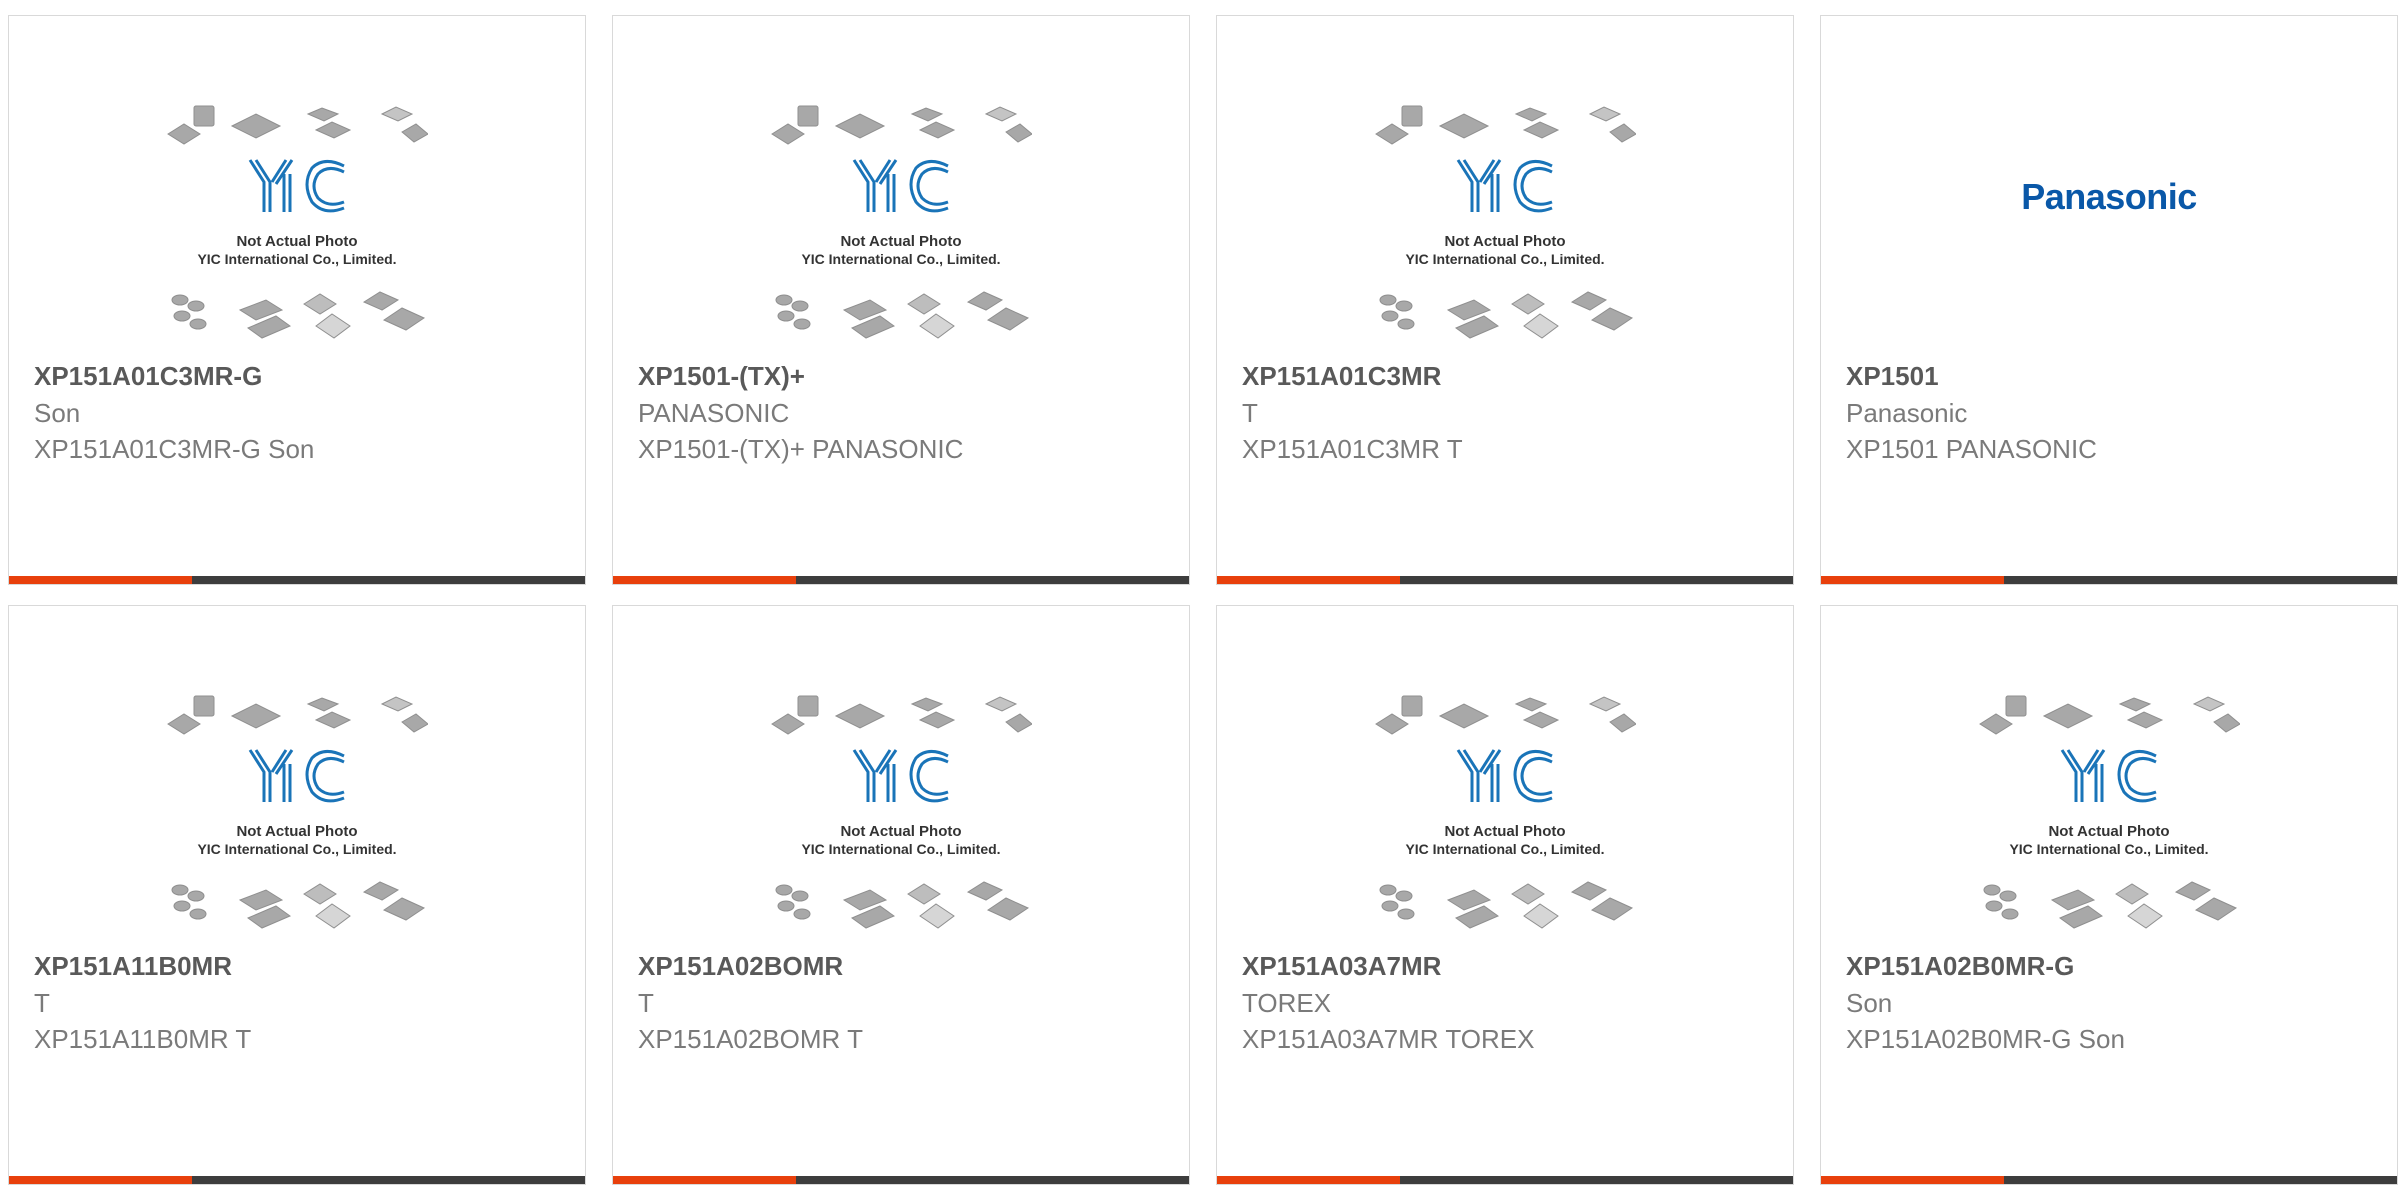  Describe the element at coordinates (721, 376) in the screenshot. I see `part-number-link: XP1501-(TX)+` at that location.